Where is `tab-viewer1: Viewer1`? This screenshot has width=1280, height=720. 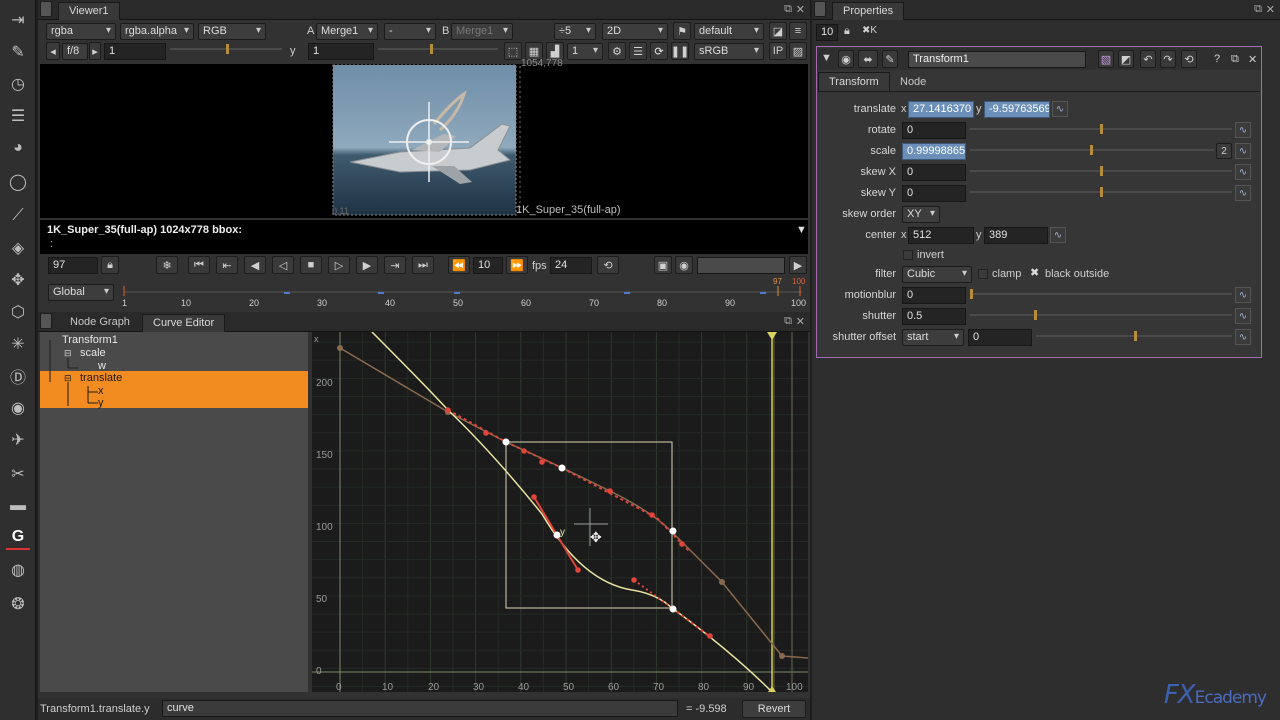 tab-viewer1: Viewer1 is located at coordinates (89, 11).